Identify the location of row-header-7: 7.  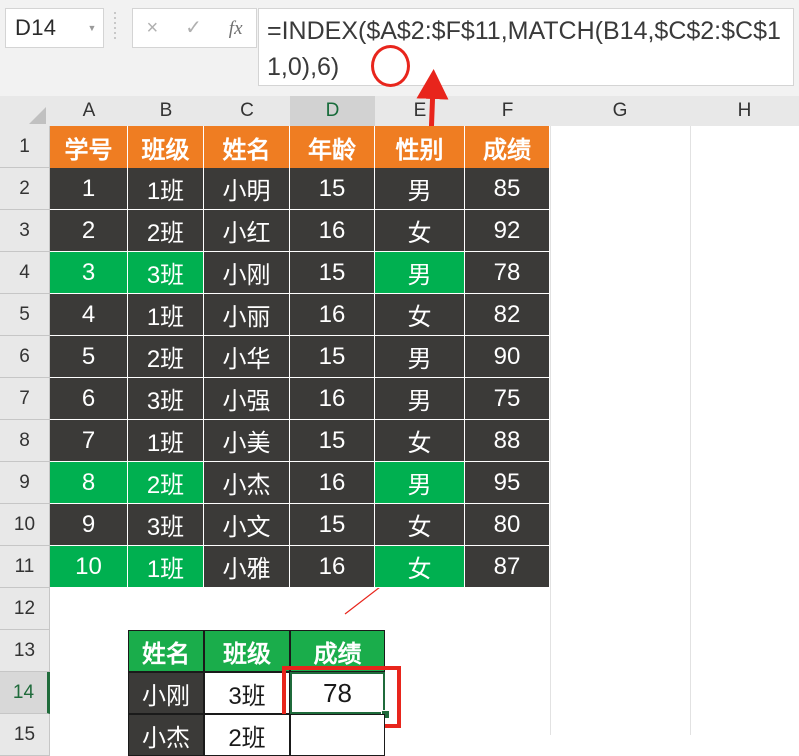
(25, 399).